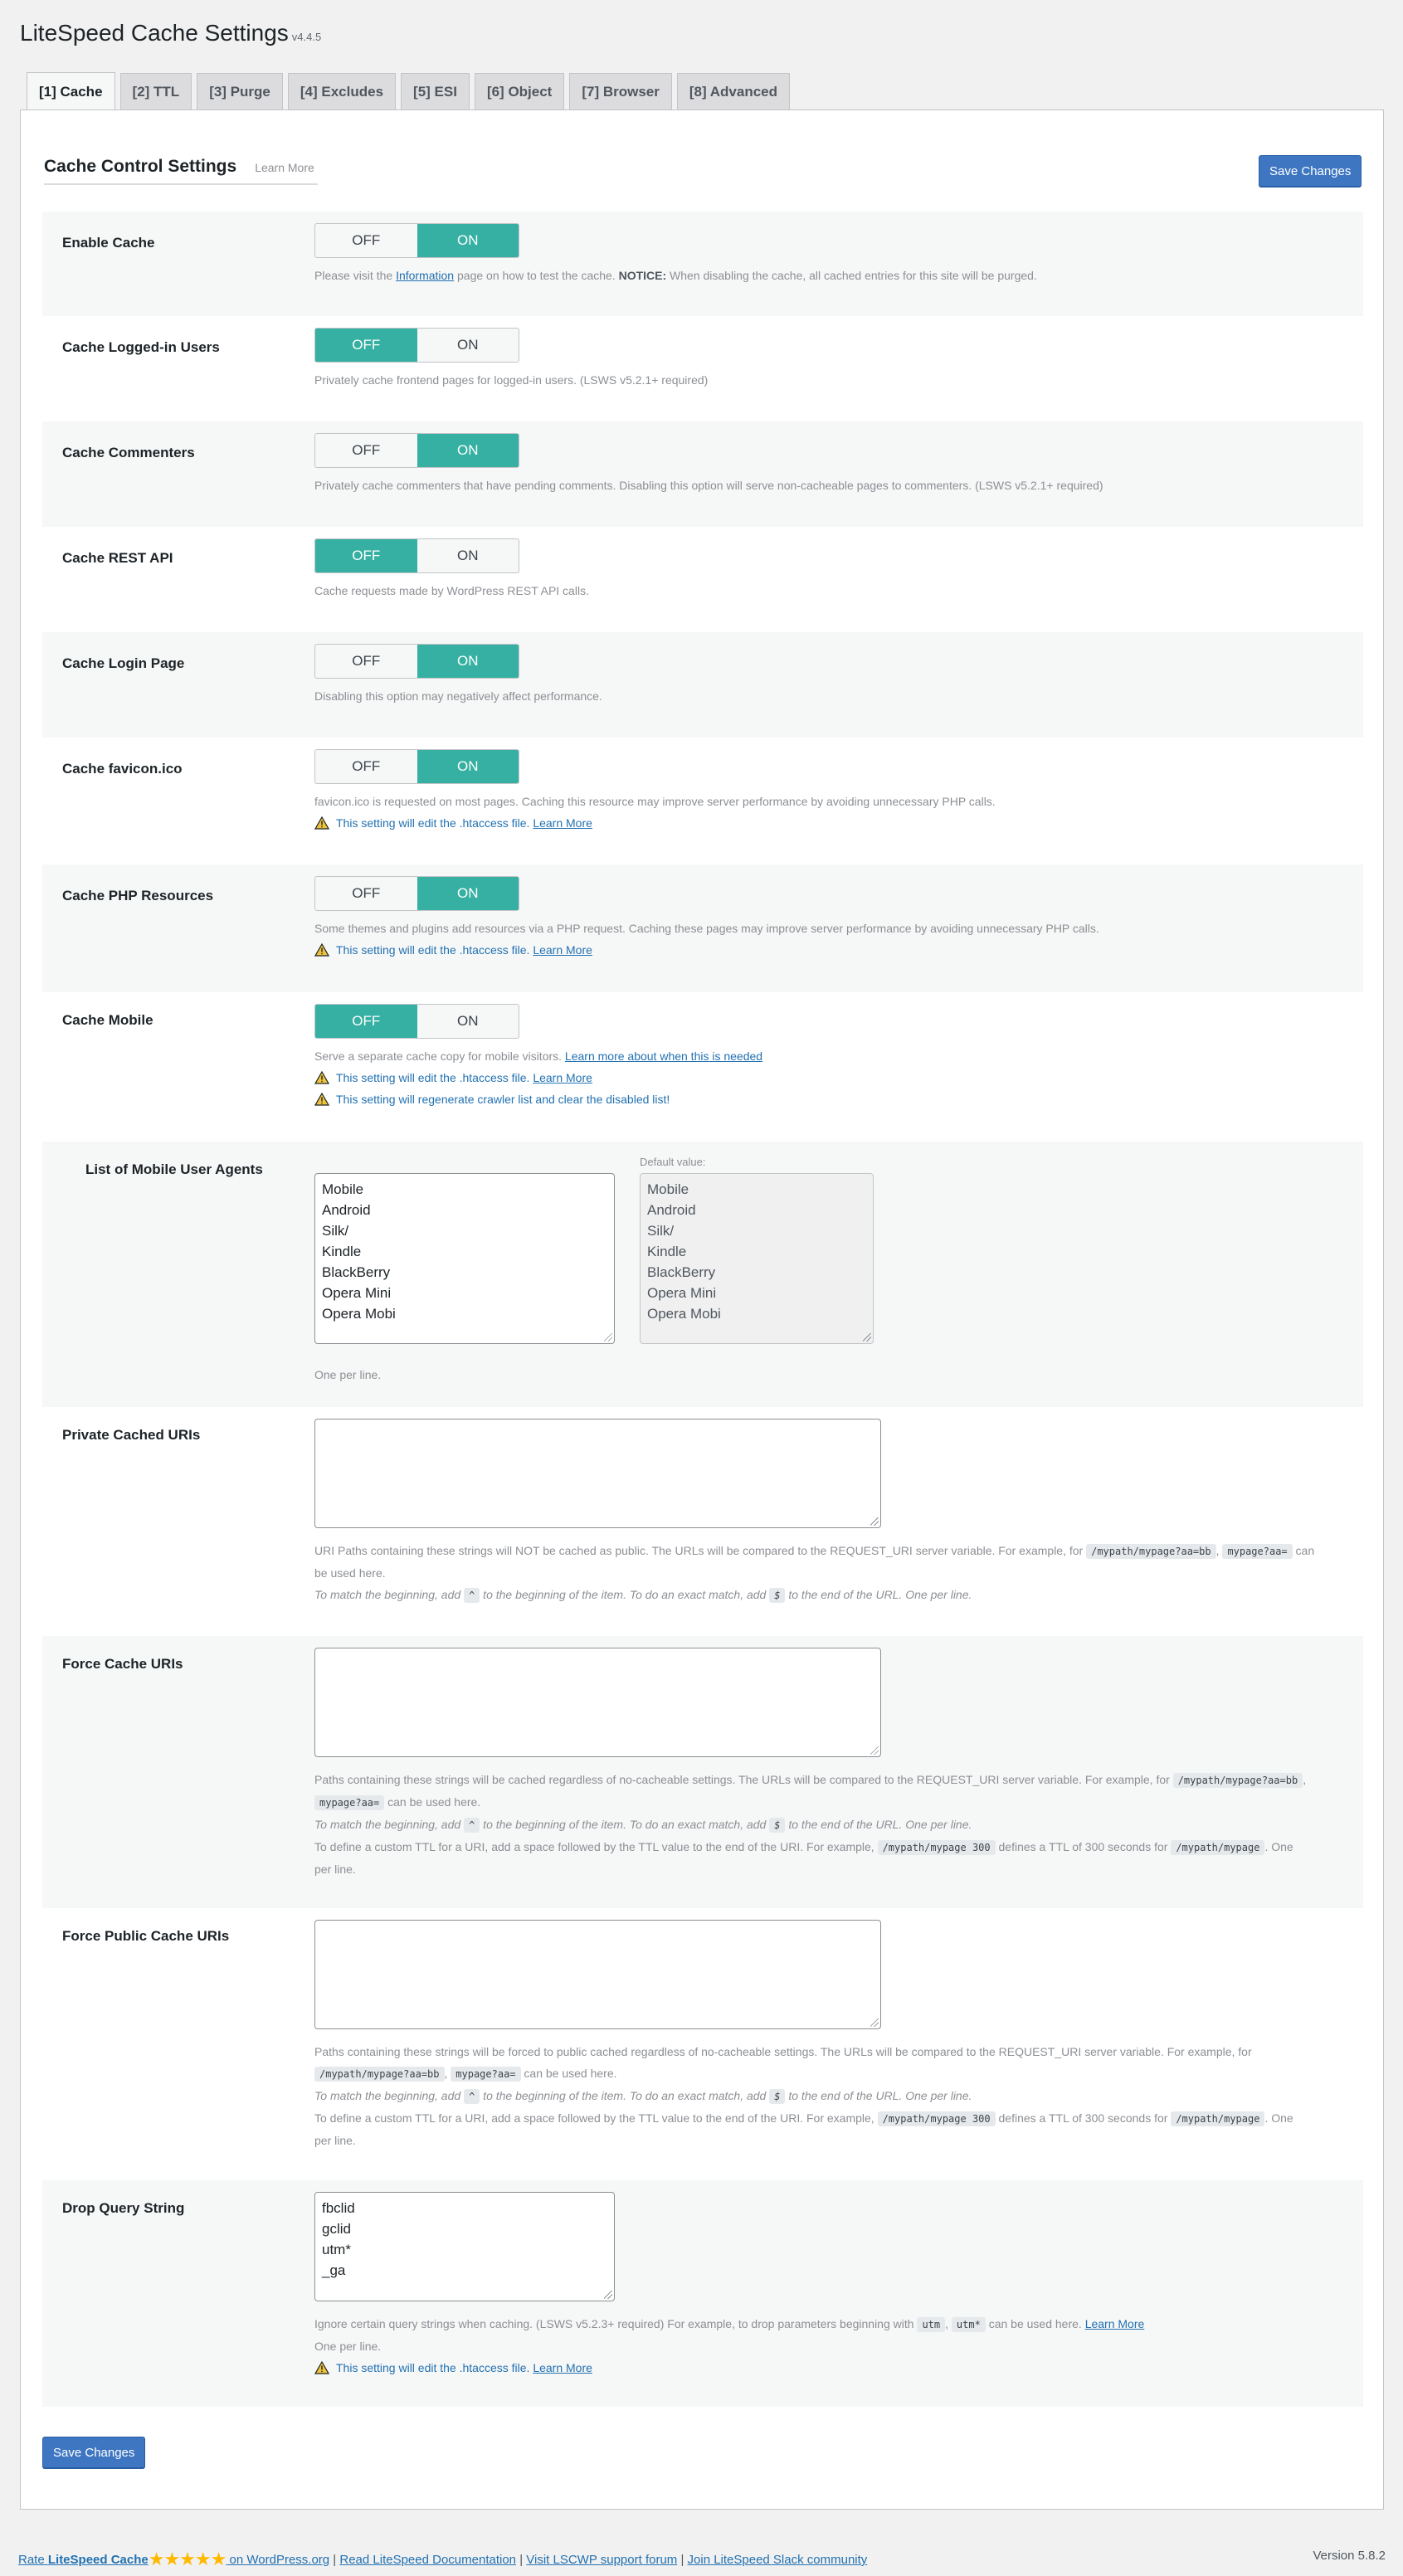 This screenshot has width=1403, height=2576. Describe the element at coordinates (138, 895) in the screenshot. I see `cache-php-label: Cache PHP Resources` at that location.